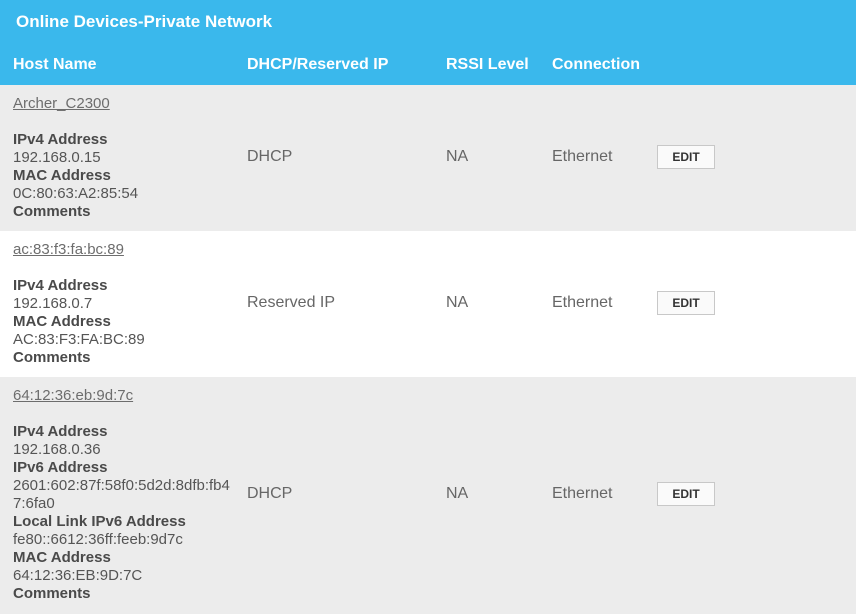  I want to click on ipv4-value: 192.168.0.7, so click(53, 303).